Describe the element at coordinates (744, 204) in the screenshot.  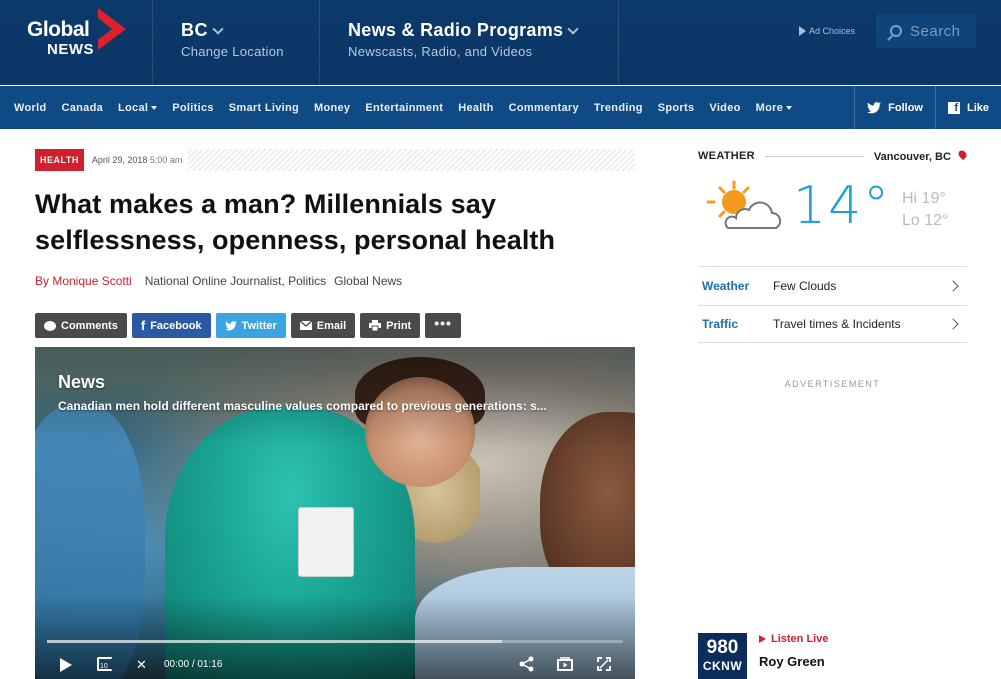
I see `partly-cloudy-icon` at that location.